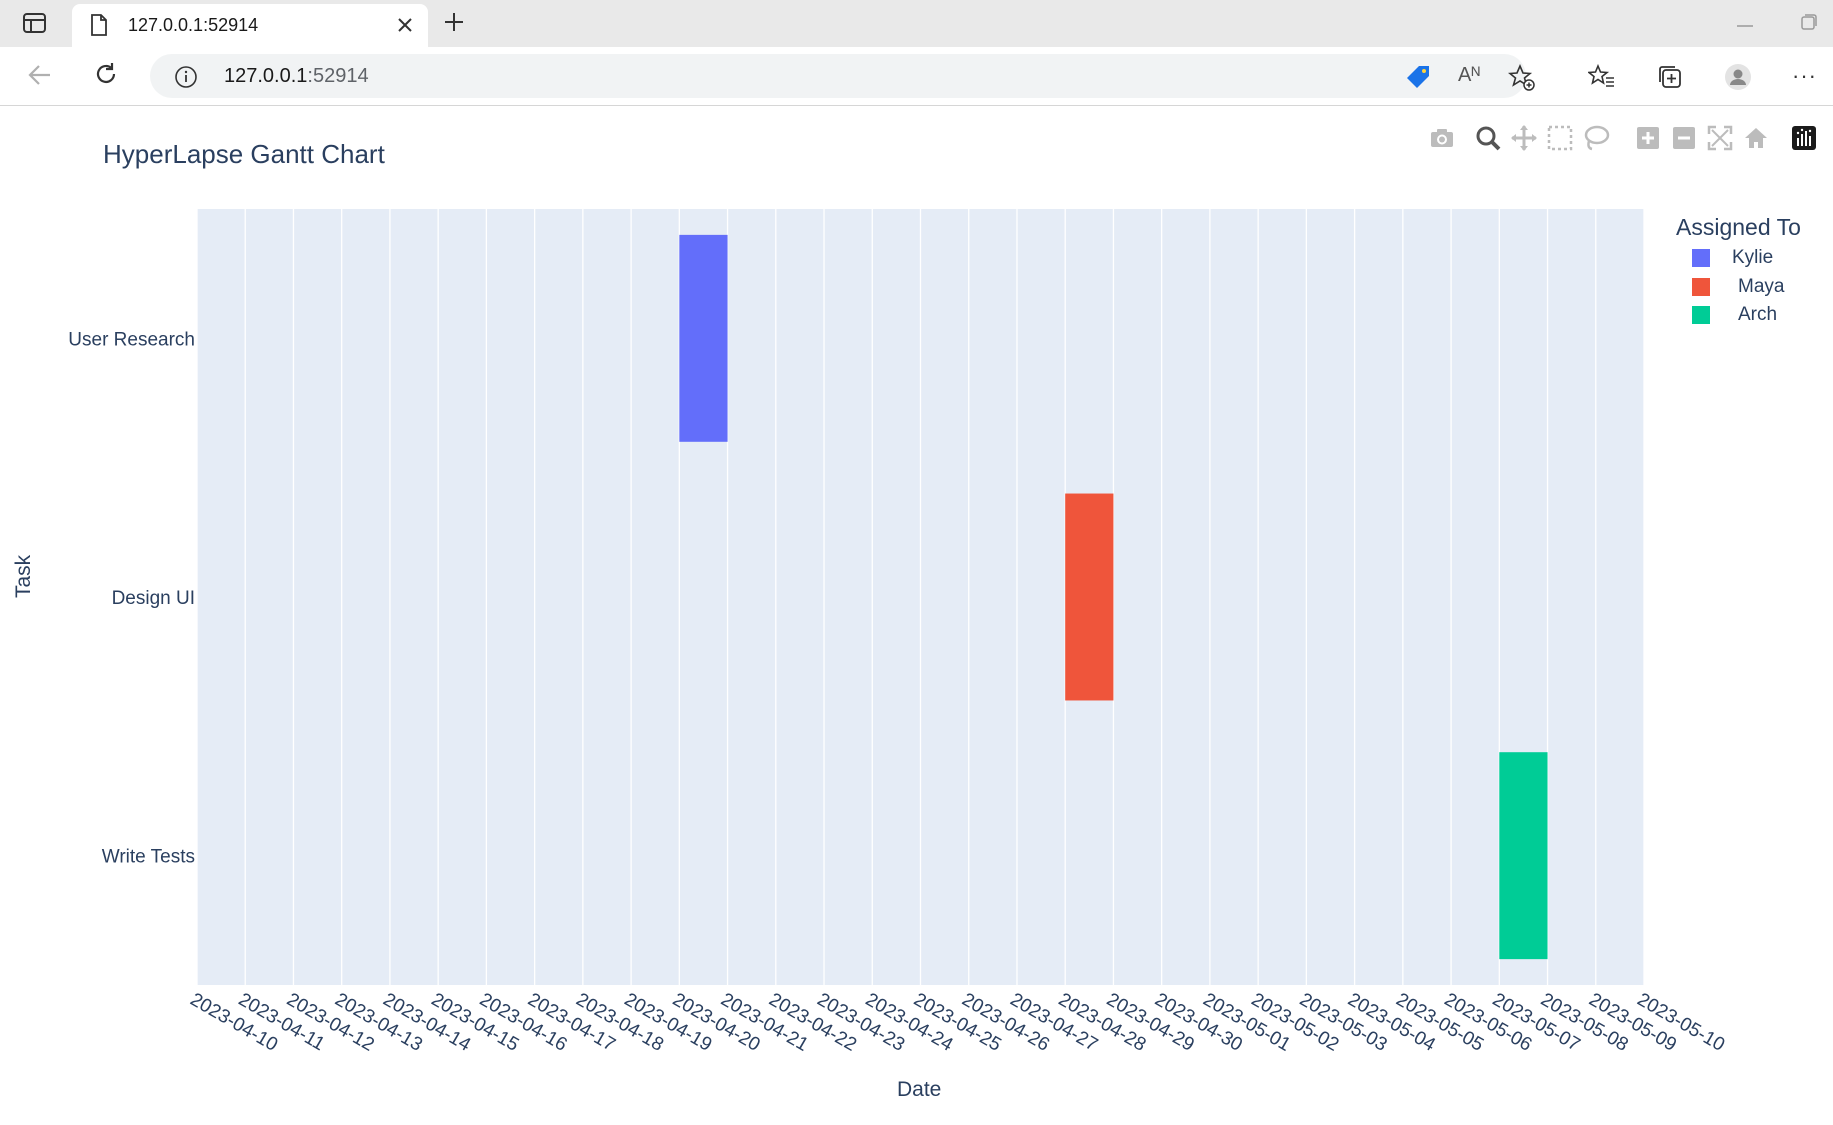 The height and width of the screenshot is (1125, 1833). Describe the element at coordinates (153, 598) in the screenshot. I see `y-tick-label: Design UI` at that location.